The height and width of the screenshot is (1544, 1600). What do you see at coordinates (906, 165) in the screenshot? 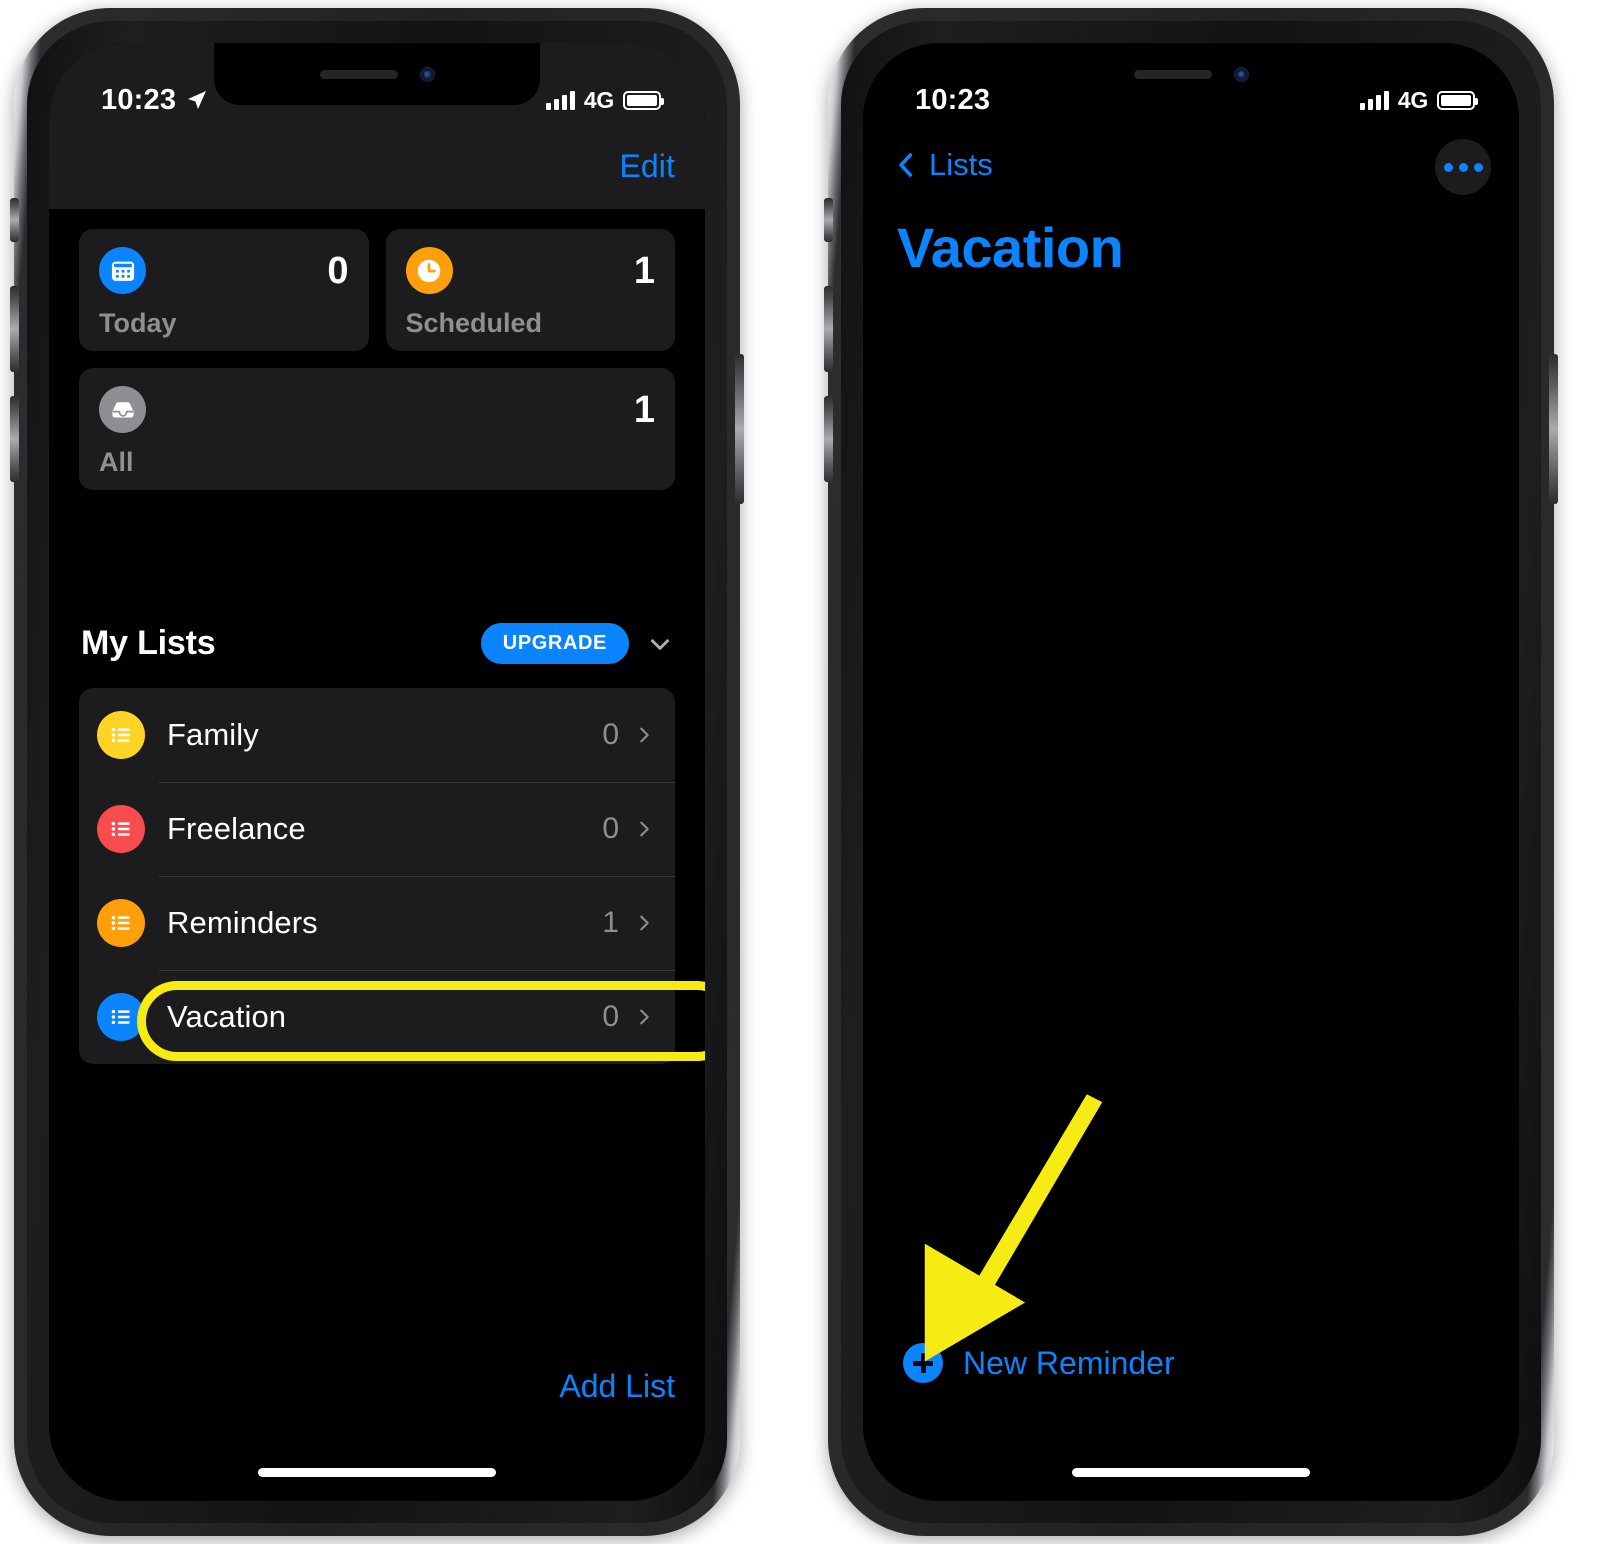
I see `chevron-left-icon` at bounding box center [906, 165].